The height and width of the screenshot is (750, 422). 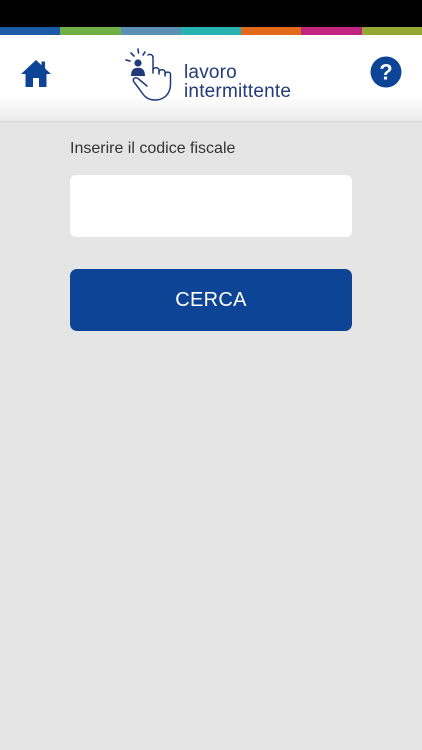 What do you see at coordinates (148, 74) in the screenshot?
I see `hand-tap-icon` at bounding box center [148, 74].